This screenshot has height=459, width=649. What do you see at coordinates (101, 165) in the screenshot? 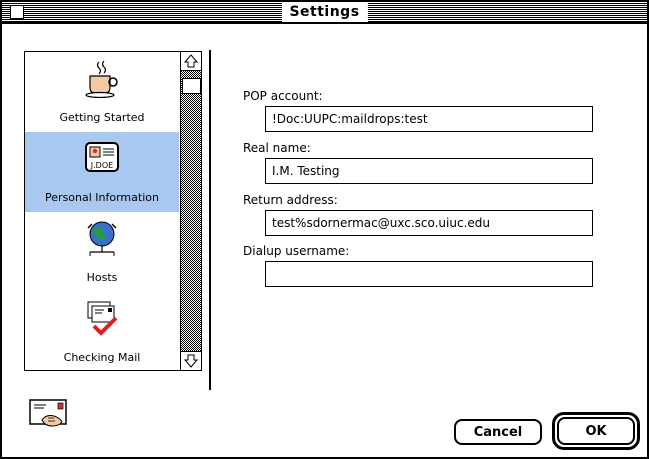
I see `id-card-text: J.DOE` at bounding box center [101, 165].